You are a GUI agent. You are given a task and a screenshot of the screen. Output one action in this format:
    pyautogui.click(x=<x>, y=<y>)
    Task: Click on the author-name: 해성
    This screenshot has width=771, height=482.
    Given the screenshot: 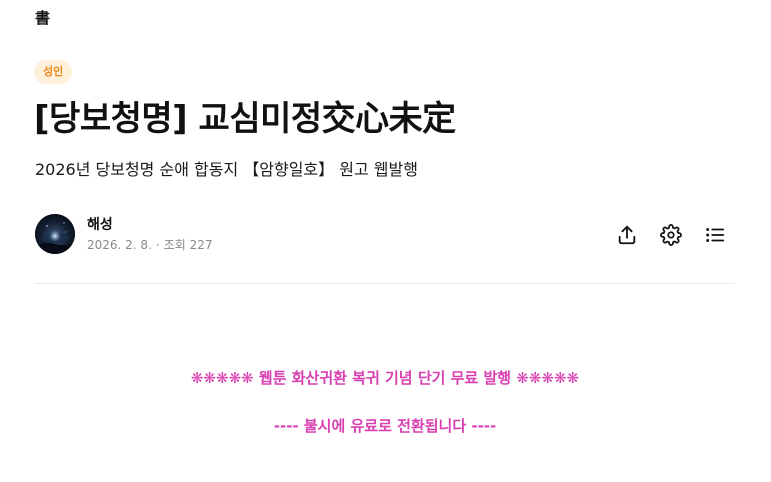 What is the action you would take?
    pyautogui.click(x=100, y=225)
    